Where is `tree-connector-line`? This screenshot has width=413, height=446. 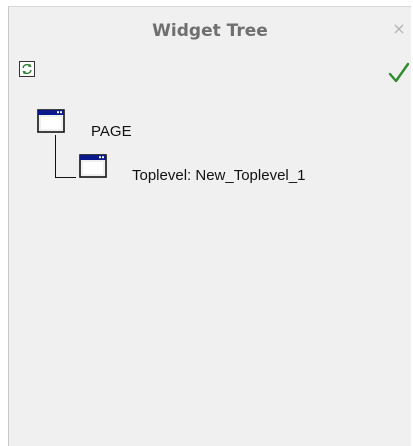
tree-connector-line is located at coordinates (65, 156).